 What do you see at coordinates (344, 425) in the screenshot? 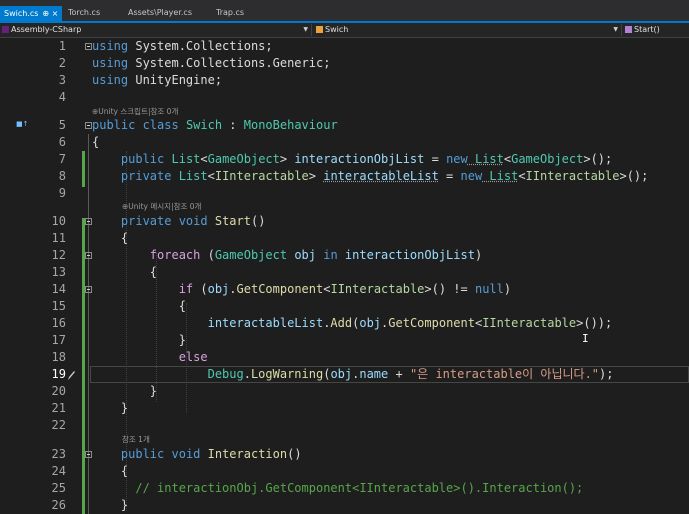
I see `code-line-22: 22` at bounding box center [344, 425].